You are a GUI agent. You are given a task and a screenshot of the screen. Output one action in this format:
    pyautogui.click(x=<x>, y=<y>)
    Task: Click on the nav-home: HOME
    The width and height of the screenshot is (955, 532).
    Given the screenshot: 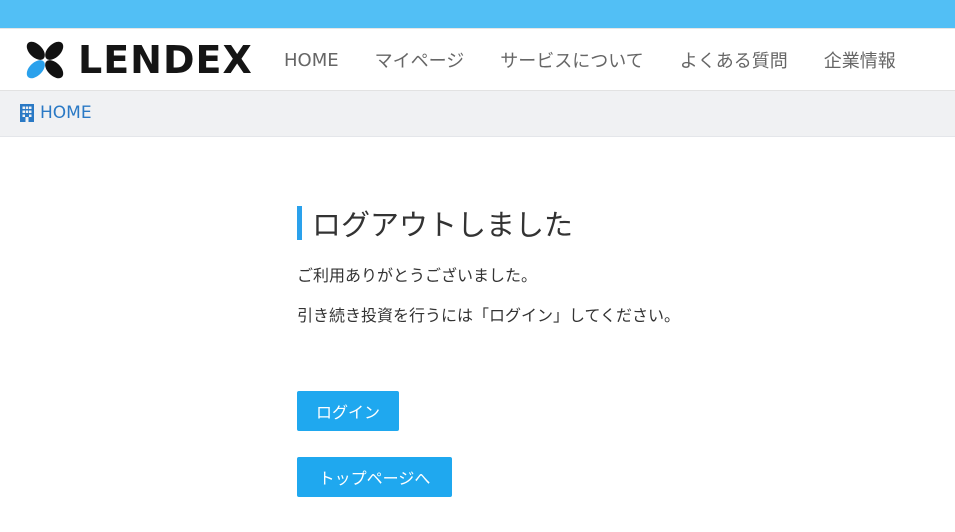 What is the action you would take?
    pyautogui.click(x=311, y=60)
    